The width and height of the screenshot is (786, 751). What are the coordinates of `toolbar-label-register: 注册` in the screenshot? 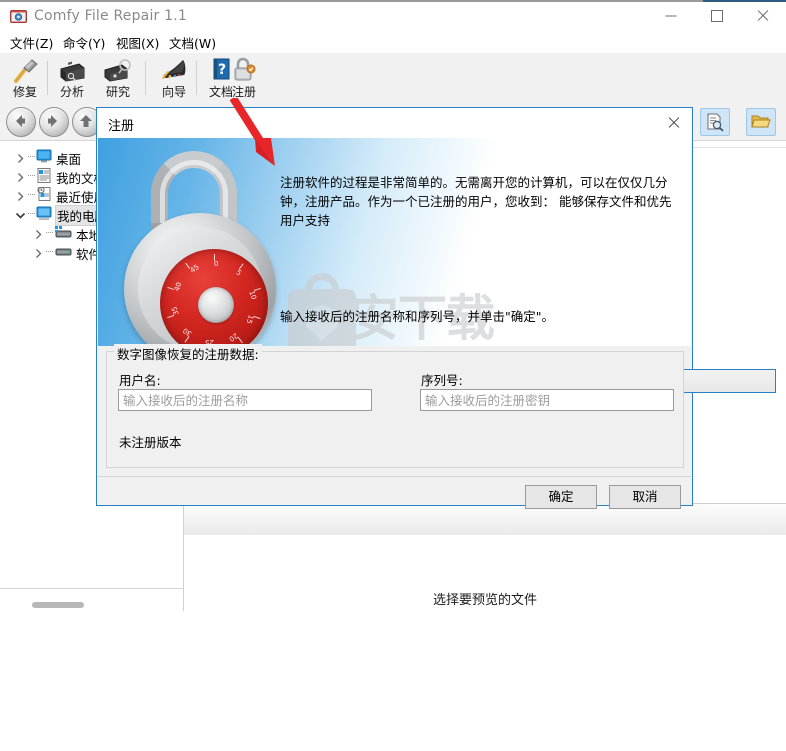 It's located at (243, 92).